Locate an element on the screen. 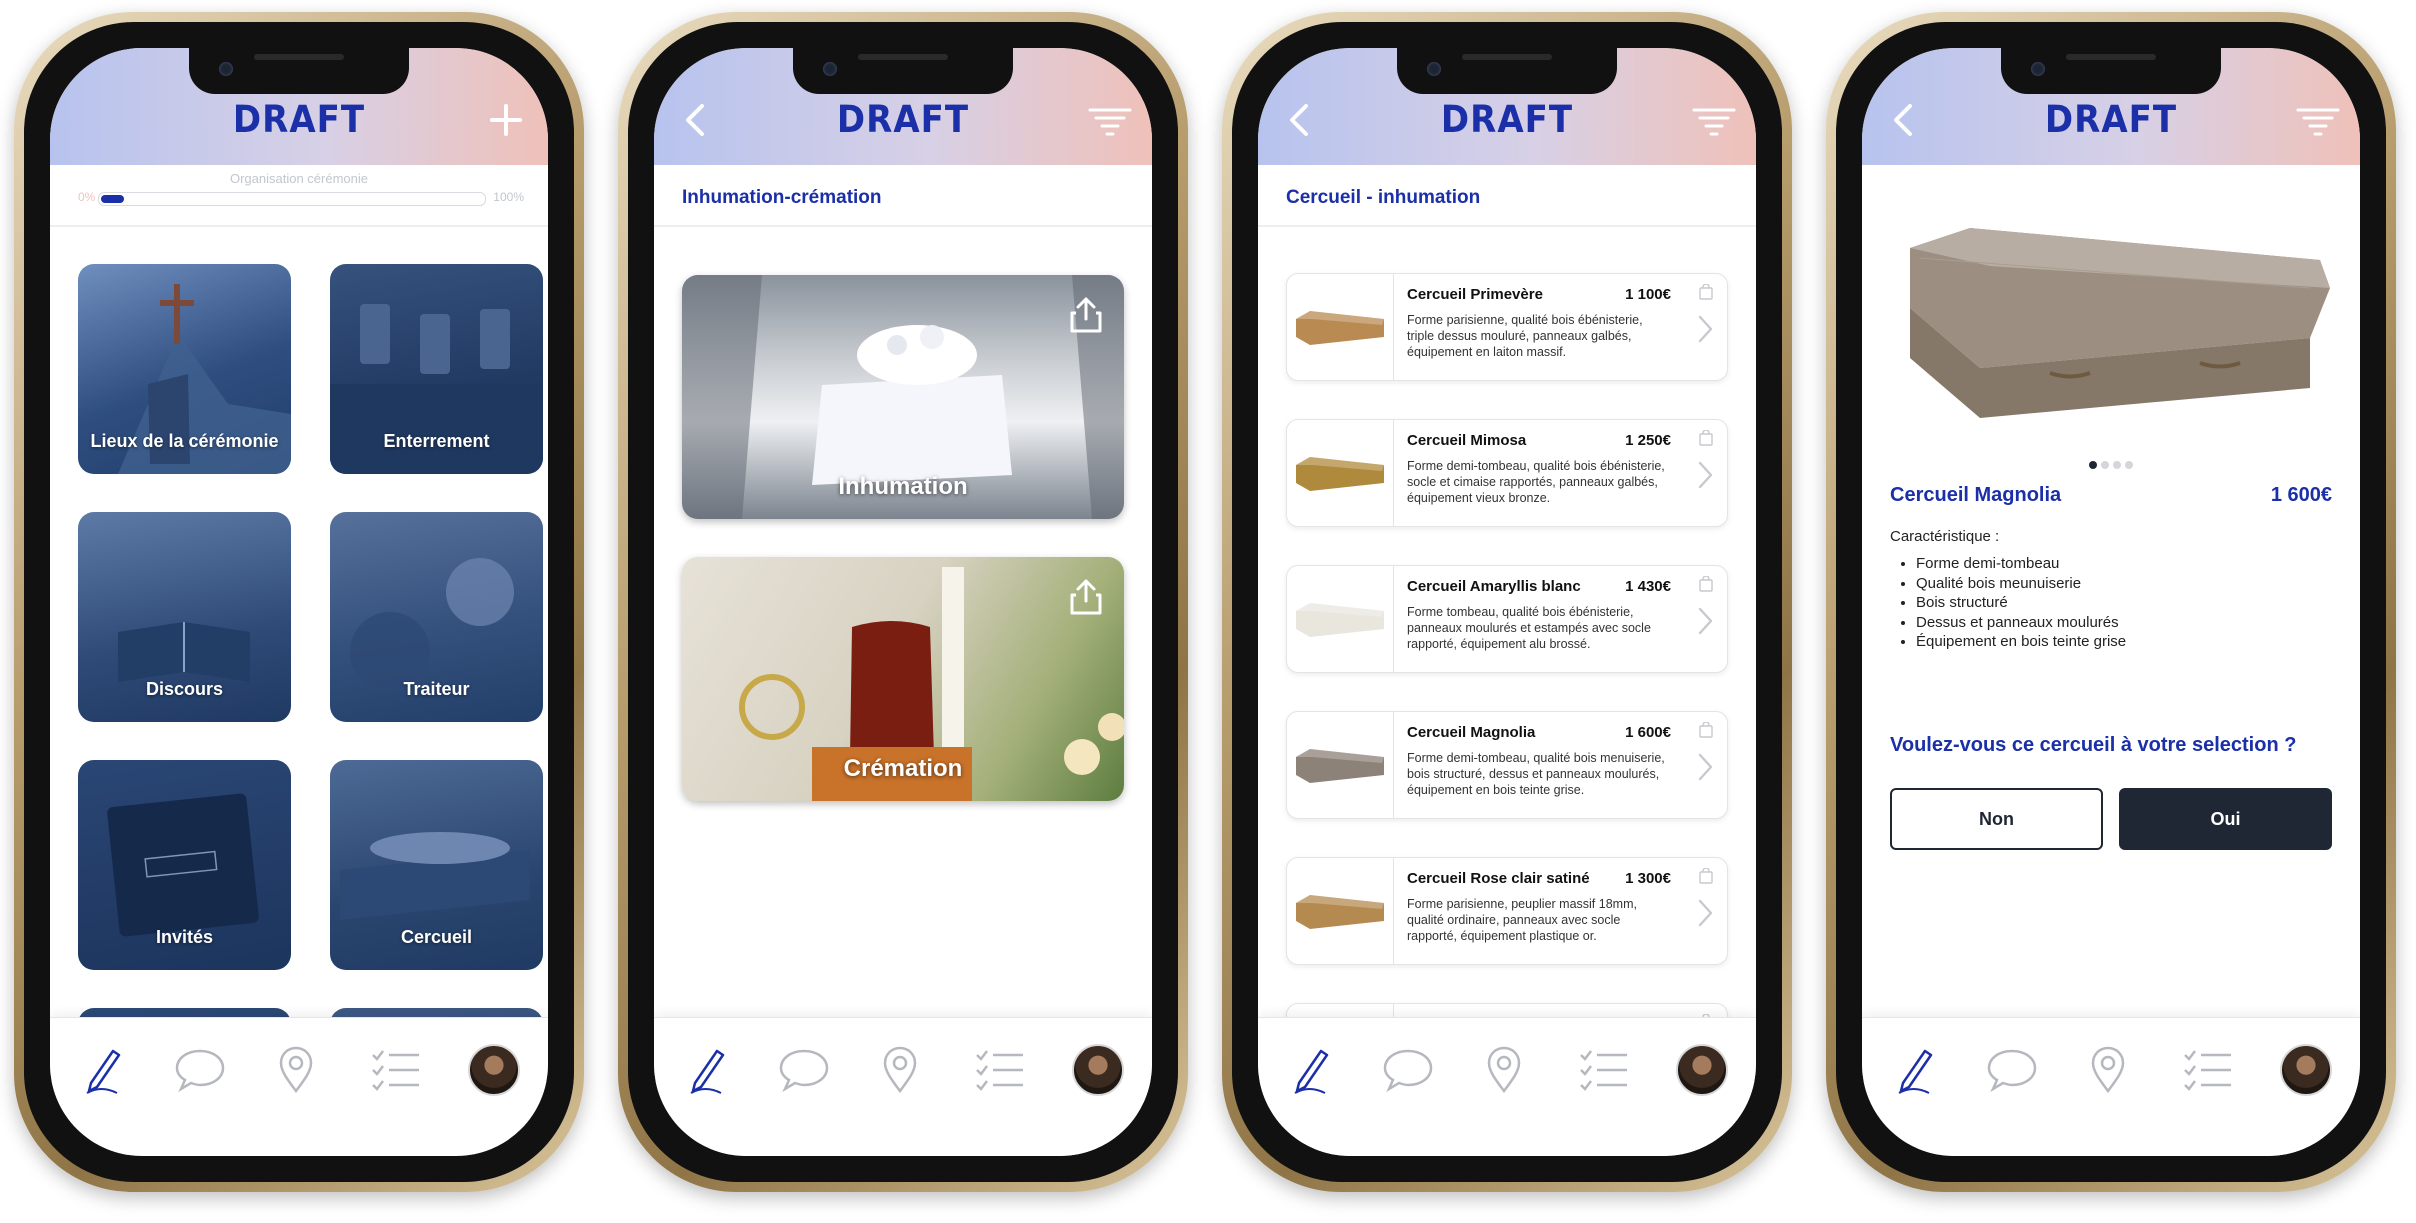  chat-bubble-icon is located at coordinates (2012, 1071).